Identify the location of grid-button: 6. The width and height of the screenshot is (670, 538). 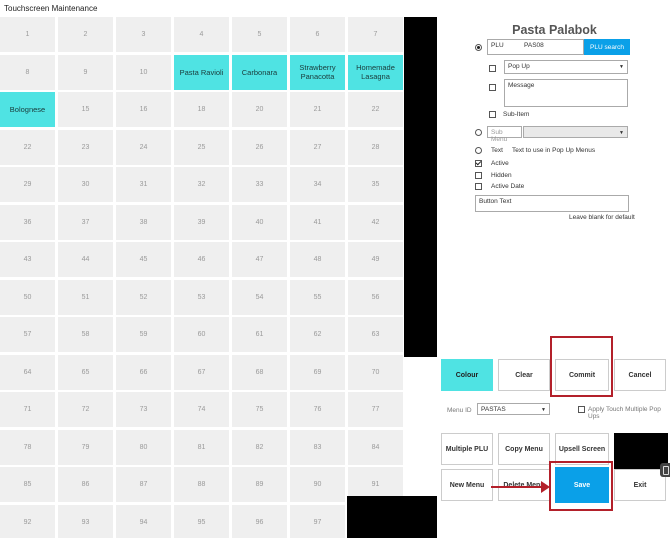
(317, 34).